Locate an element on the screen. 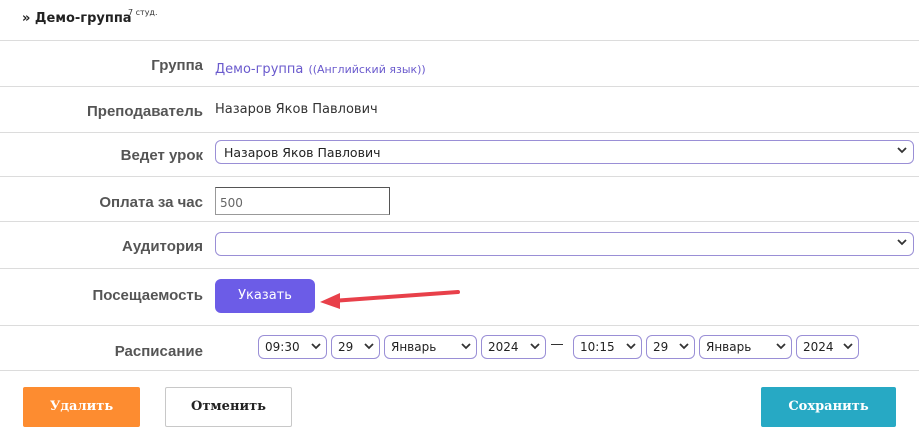 This screenshot has width=919, height=439. end-time-value: 10:15 is located at coordinates (597, 347).